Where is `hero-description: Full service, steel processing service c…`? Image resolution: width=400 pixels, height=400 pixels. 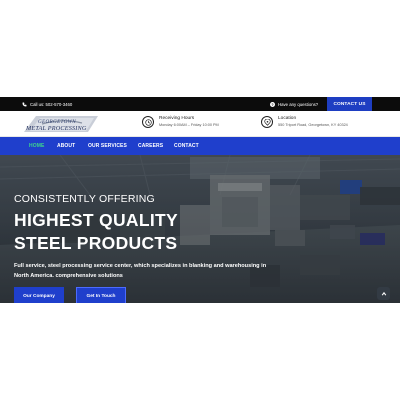
hero-description: Full service, steel processing service c… is located at coordinates (140, 271).